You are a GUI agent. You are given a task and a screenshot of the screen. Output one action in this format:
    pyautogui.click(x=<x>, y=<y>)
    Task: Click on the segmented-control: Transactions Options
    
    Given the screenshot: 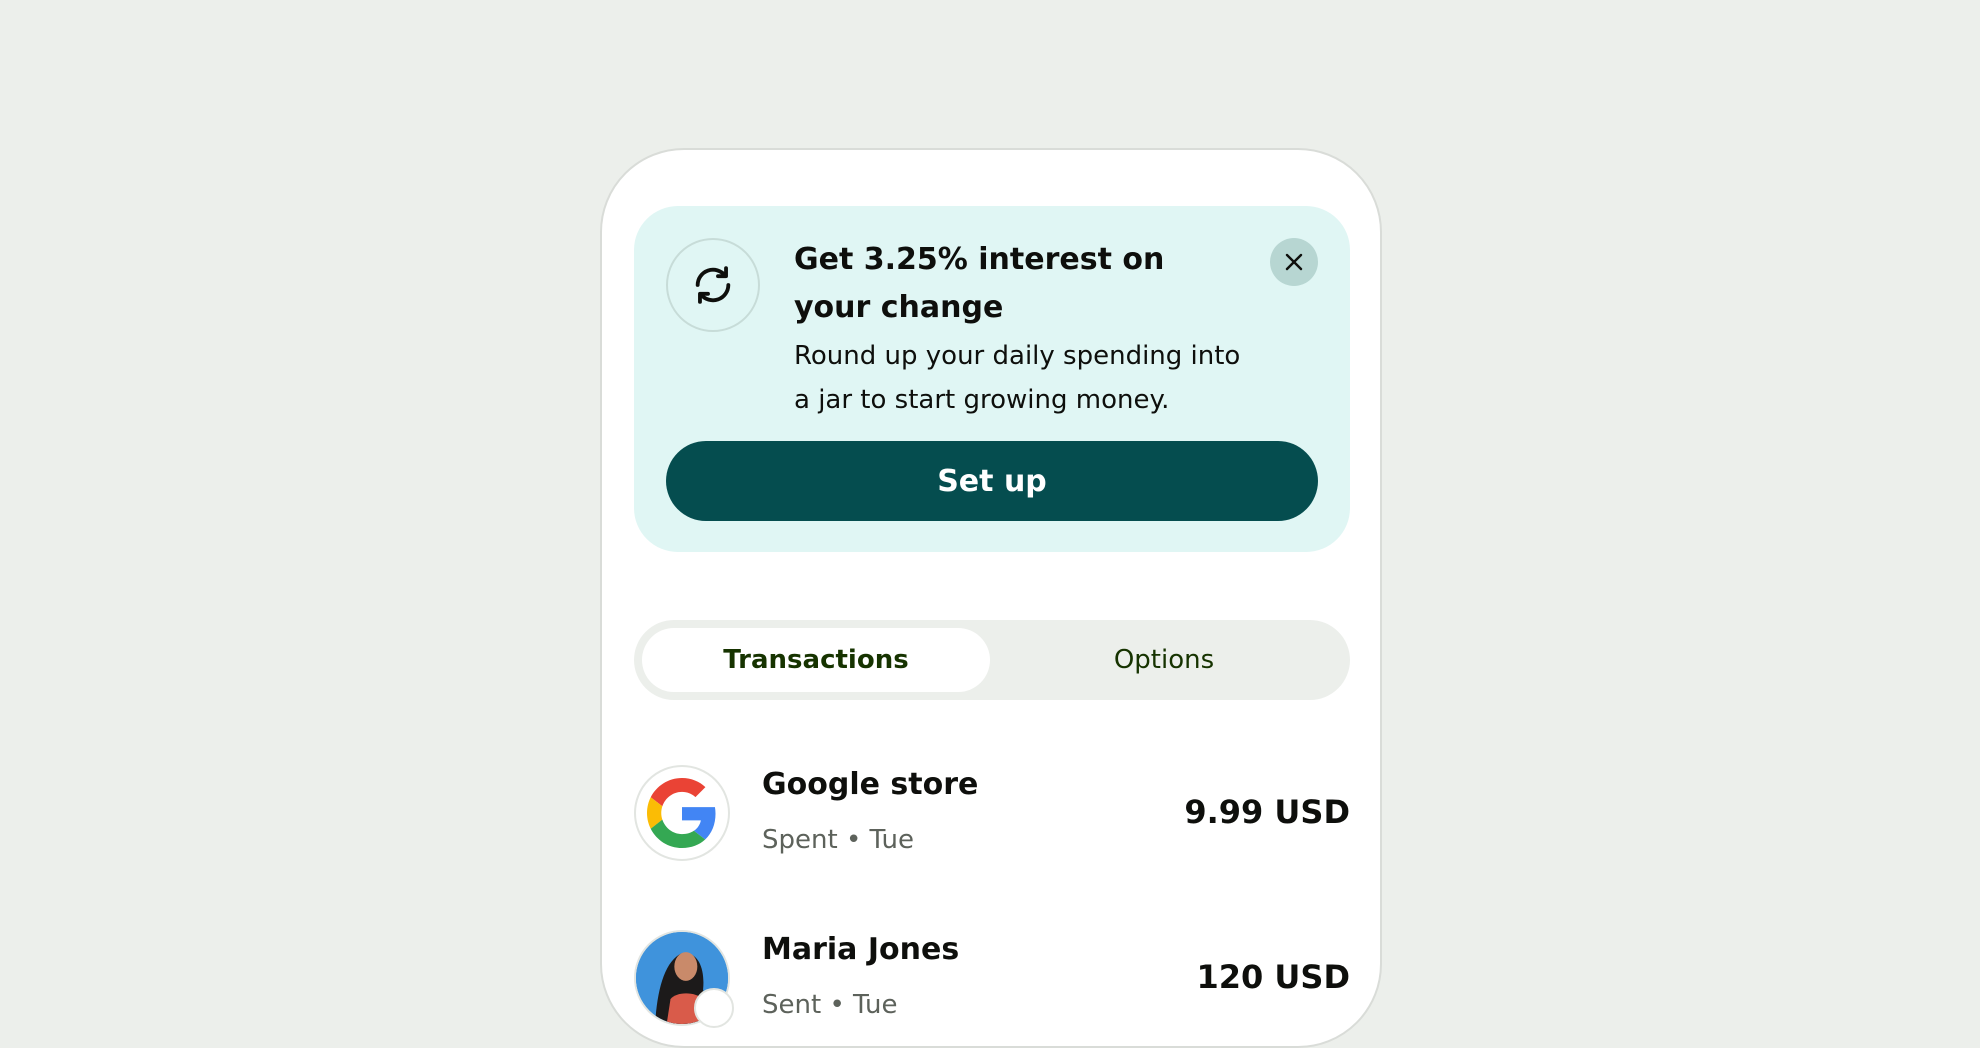 What is the action you would take?
    pyautogui.click(x=992, y=660)
    